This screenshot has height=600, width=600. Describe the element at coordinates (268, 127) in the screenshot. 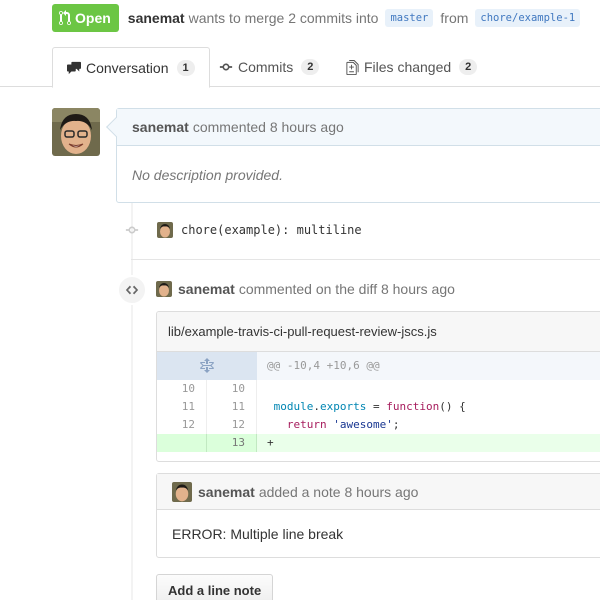

I see `comment-timestamp: commented 8 hours ago` at that location.